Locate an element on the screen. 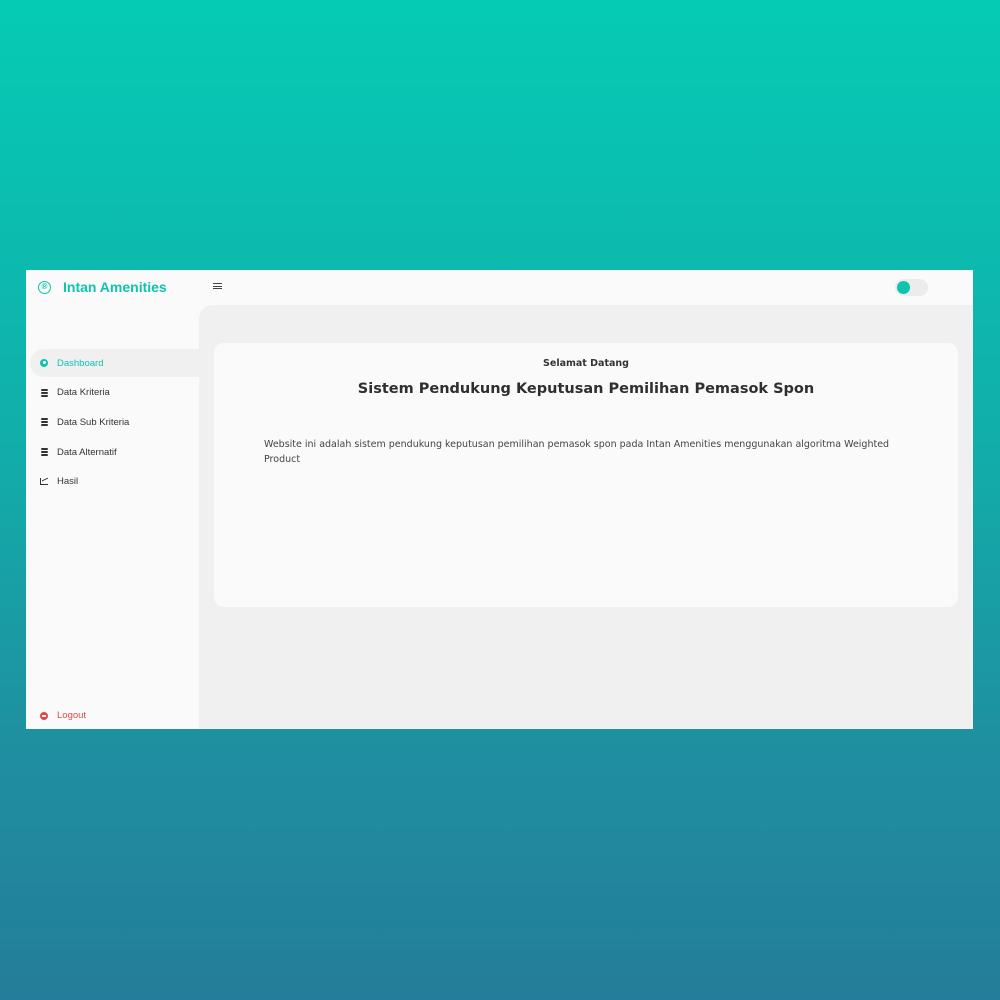 Image resolution: width=1000 pixels, height=1000 pixels. logout-button: Logout is located at coordinates (63, 715).